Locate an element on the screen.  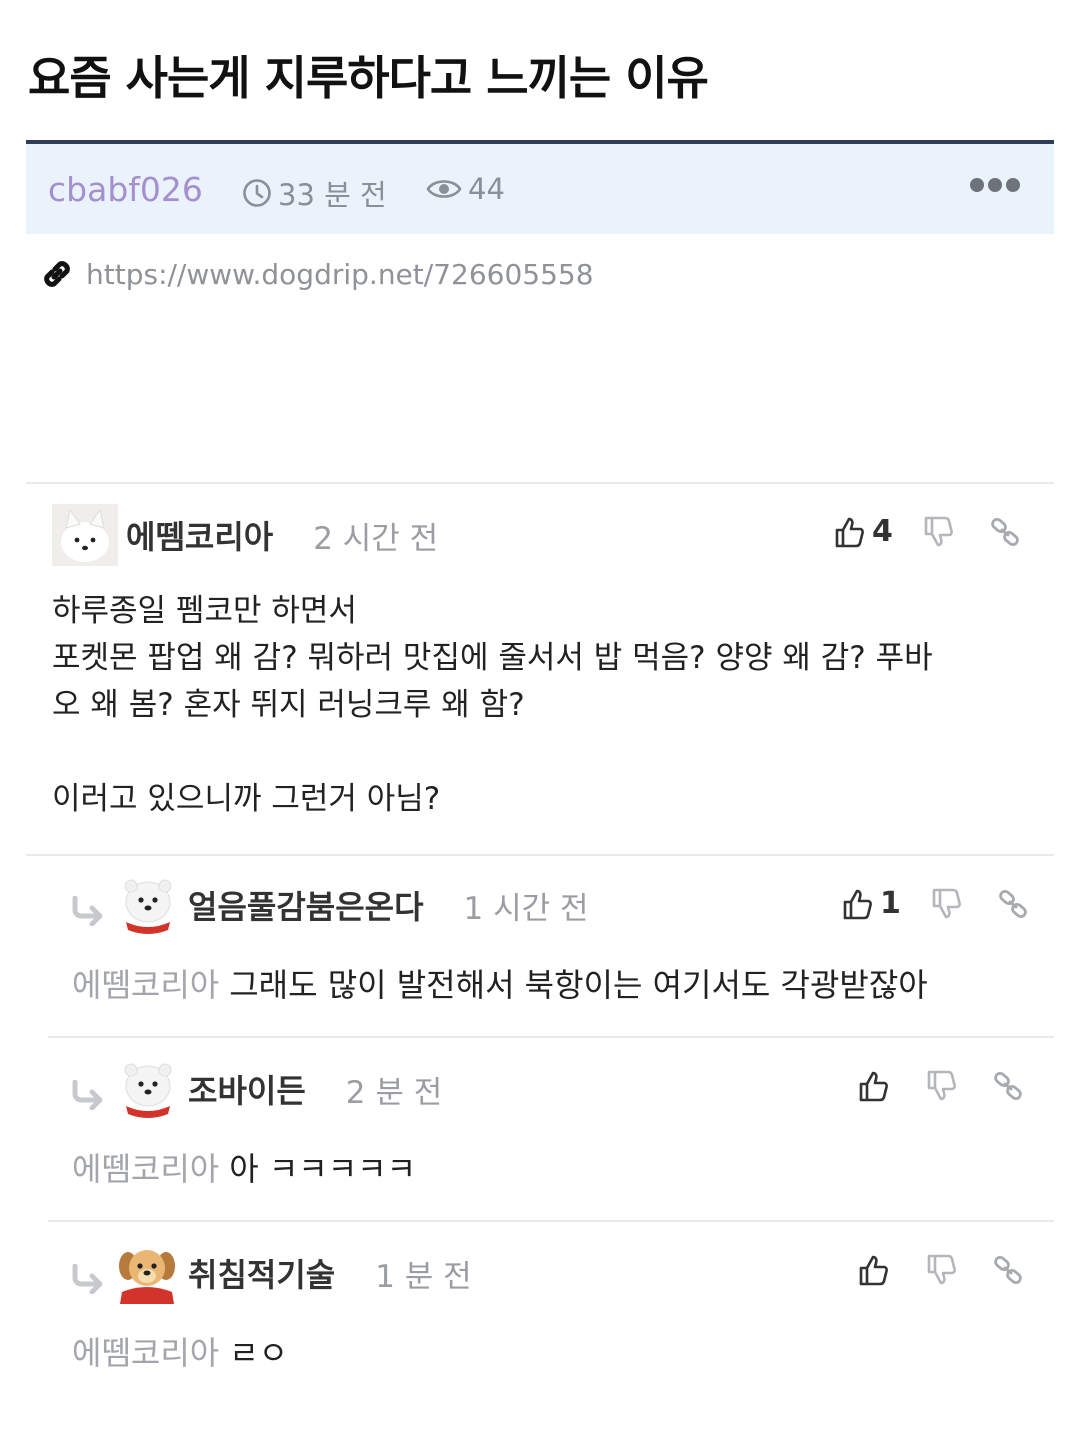
reply-time: 2 분 전 is located at coordinates (394, 1092).